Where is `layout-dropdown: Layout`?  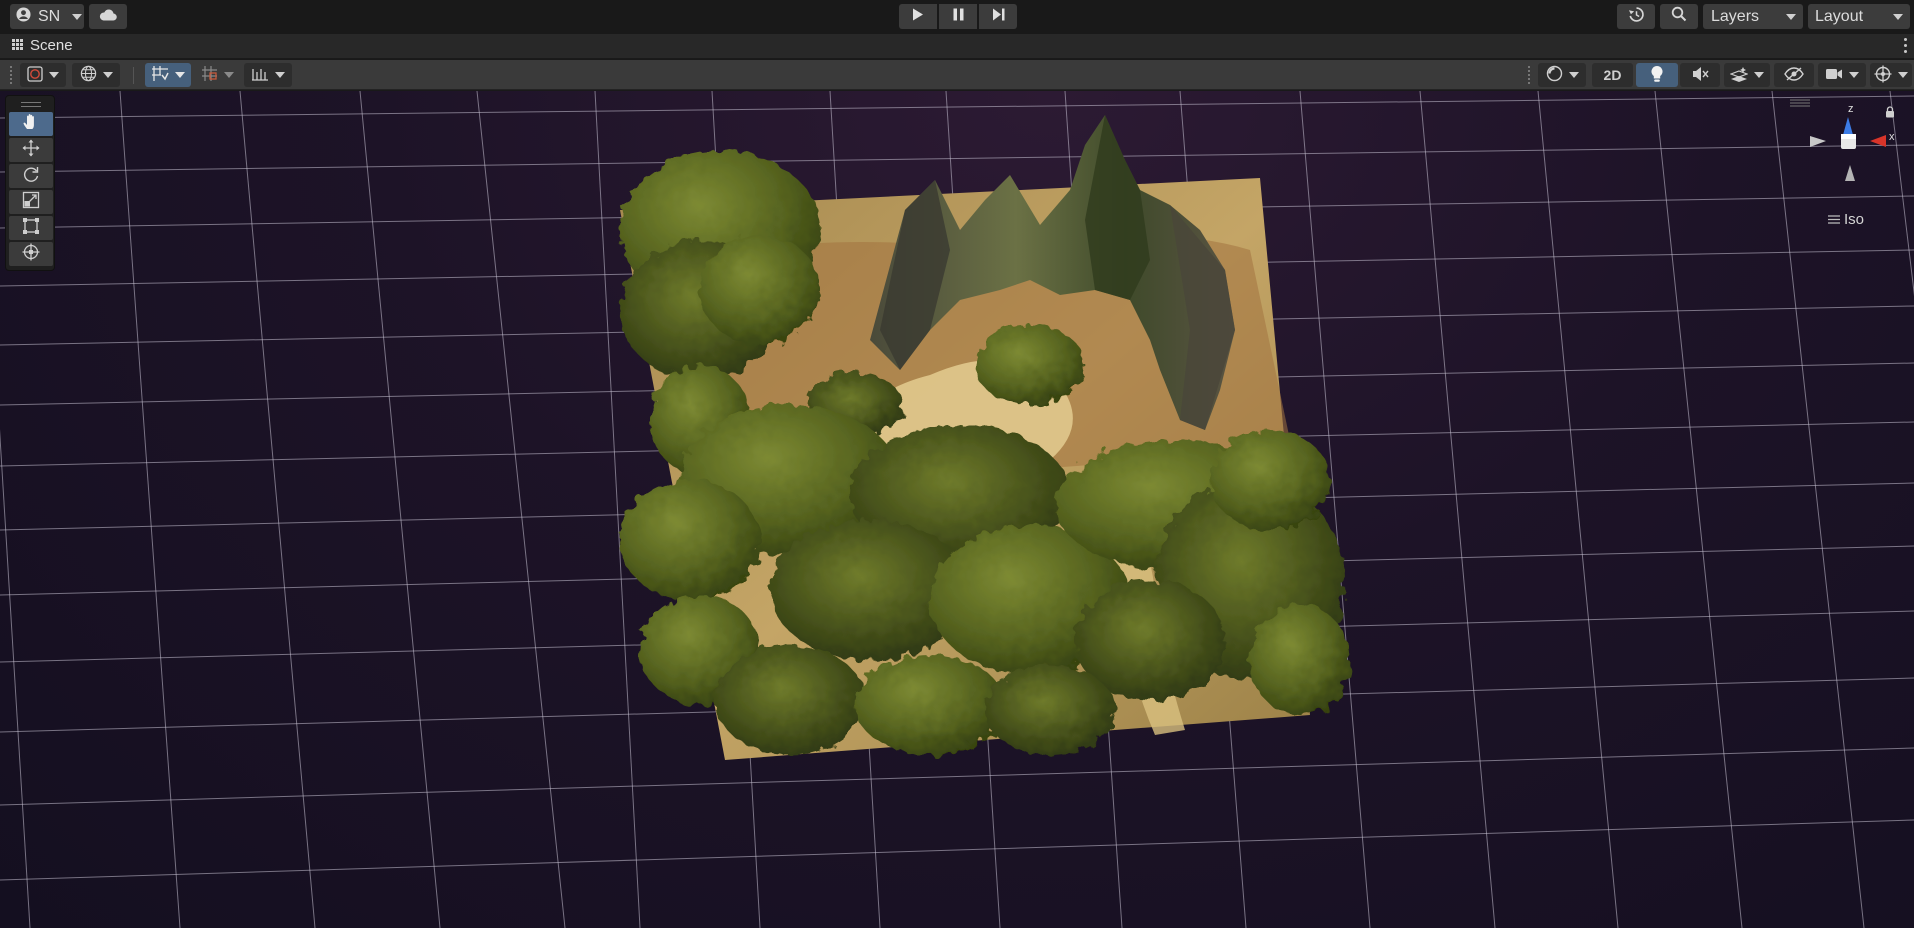
layout-dropdown: Layout is located at coordinates (1859, 16).